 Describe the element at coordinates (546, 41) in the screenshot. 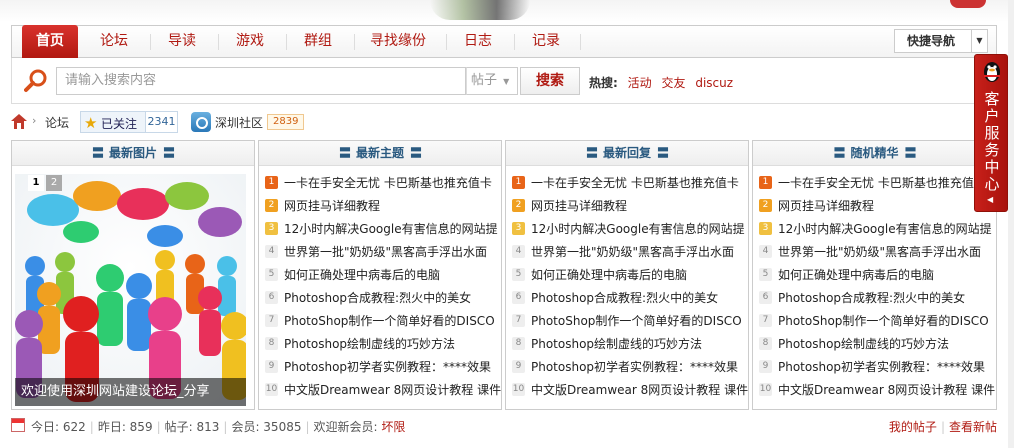

I see `nav-item-records: 记录` at that location.